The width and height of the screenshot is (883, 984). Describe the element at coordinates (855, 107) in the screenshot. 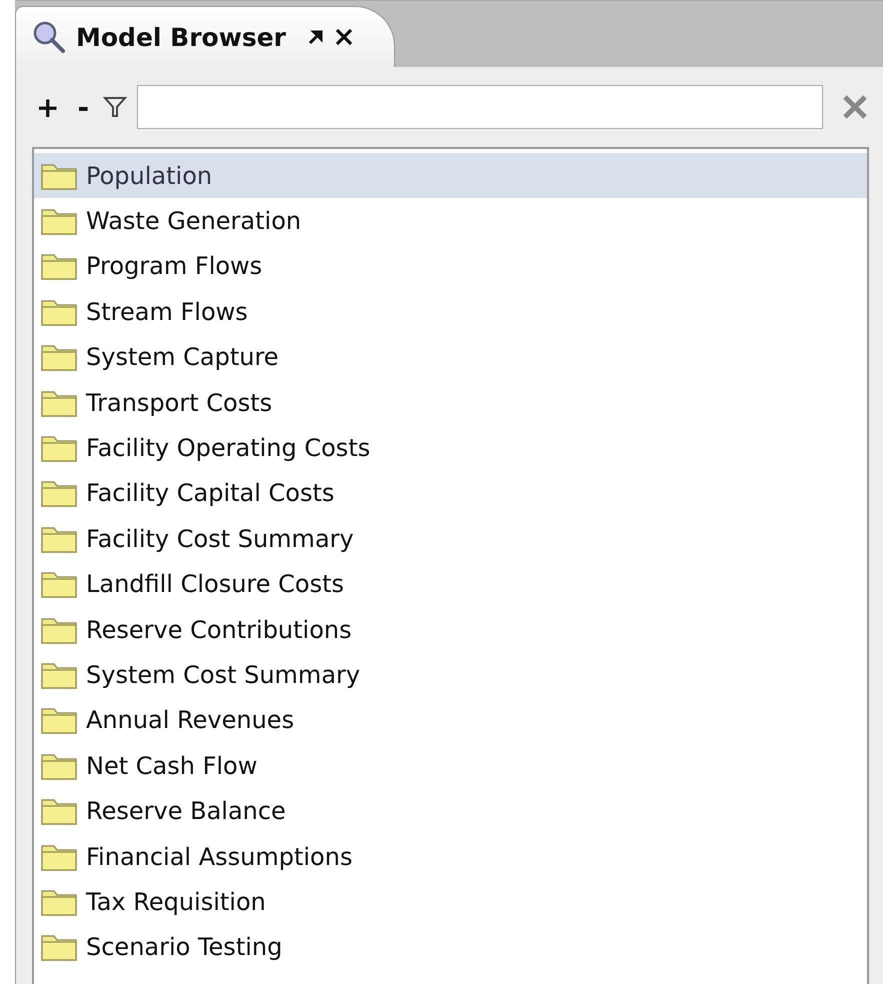

I see `clear-icon` at that location.